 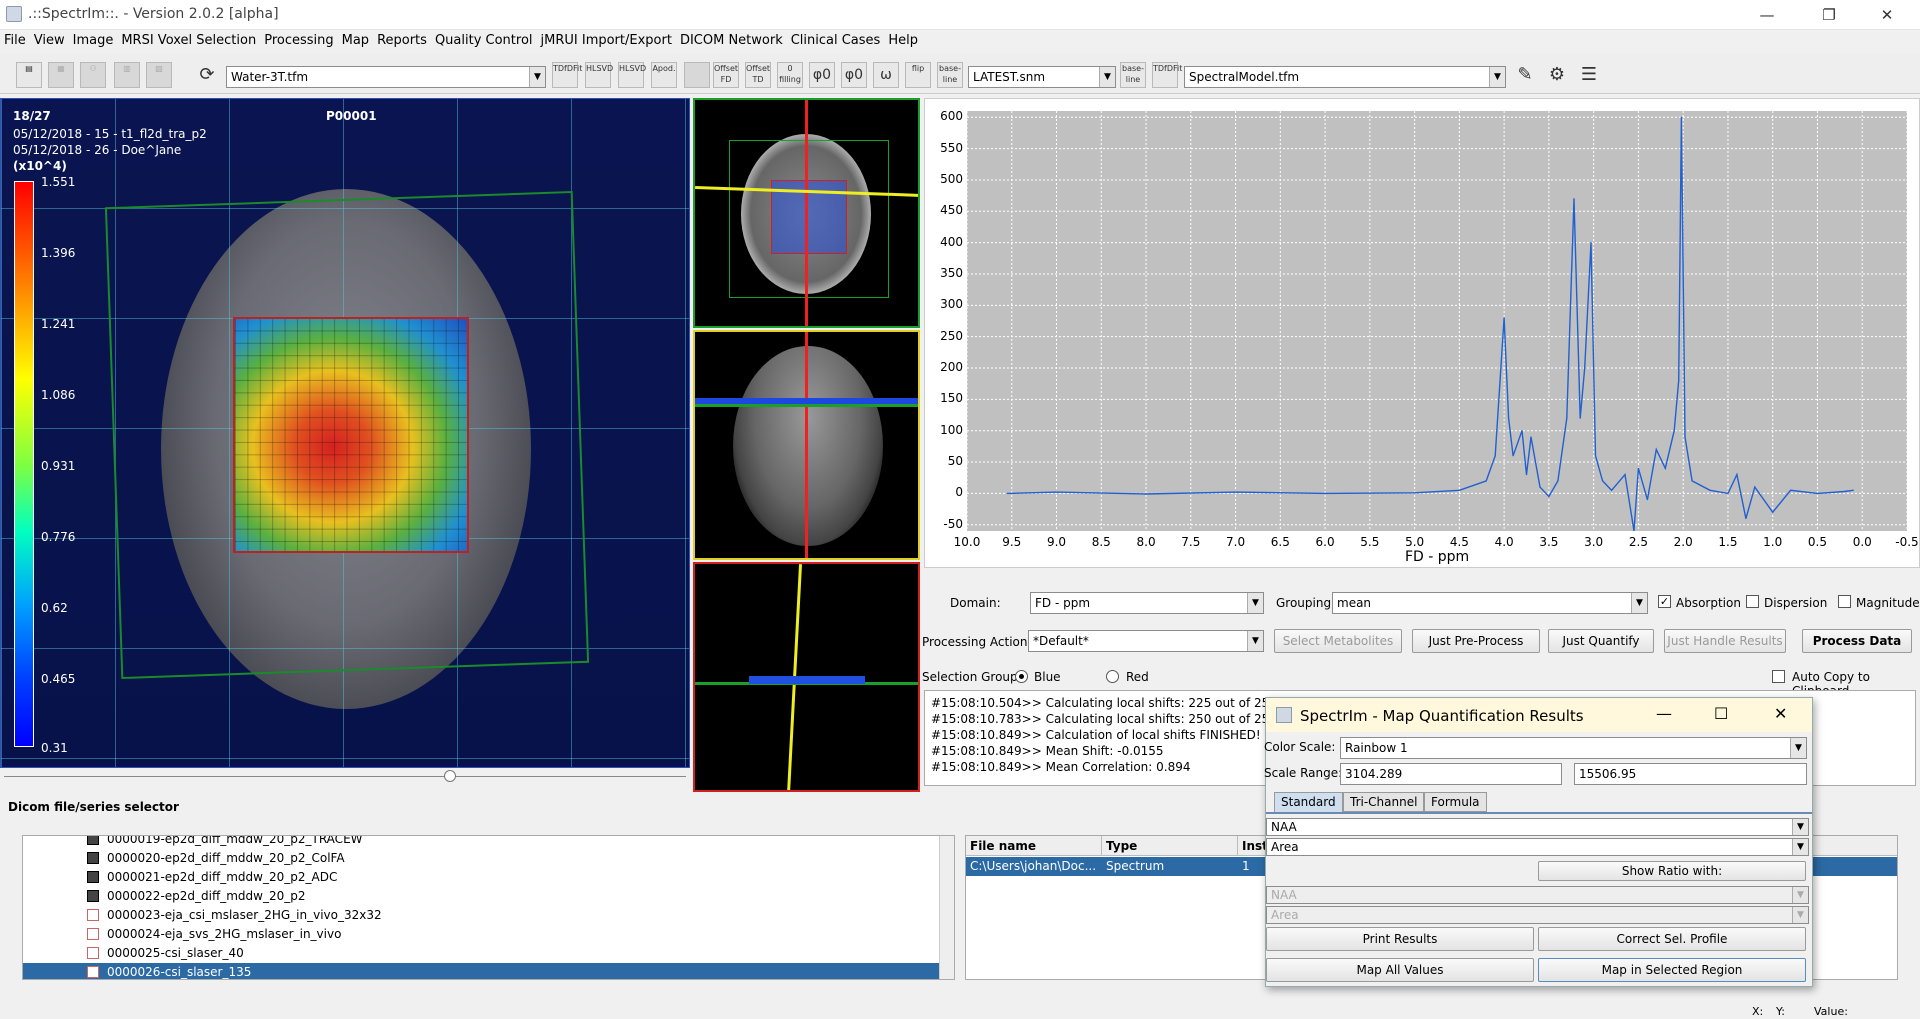 I want to click on model-select: SpectralModel.tfm ▼, so click(x=1345, y=77).